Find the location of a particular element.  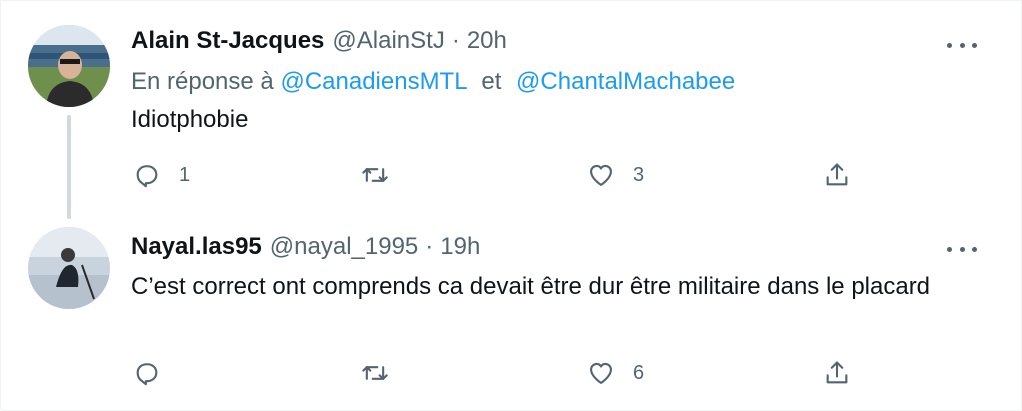

reply-button is located at coordinates (156, 373).